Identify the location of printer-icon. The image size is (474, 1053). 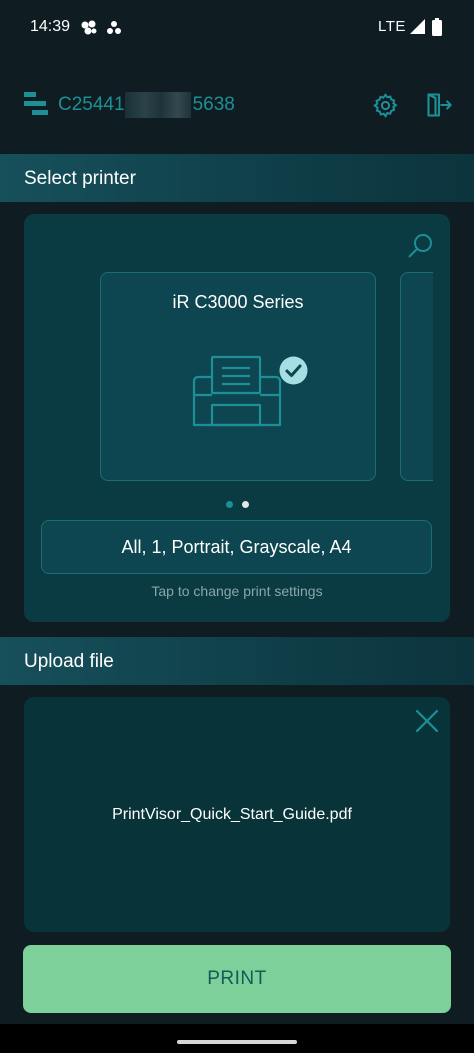
(238, 395).